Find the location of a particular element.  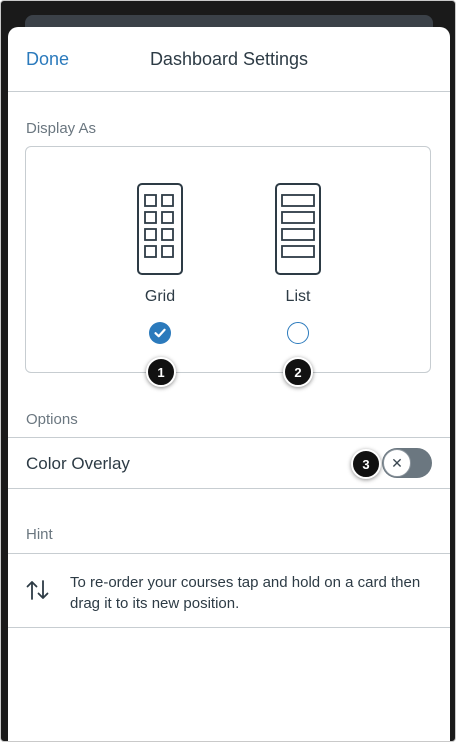

list-layout-icon is located at coordinates (298, 229).